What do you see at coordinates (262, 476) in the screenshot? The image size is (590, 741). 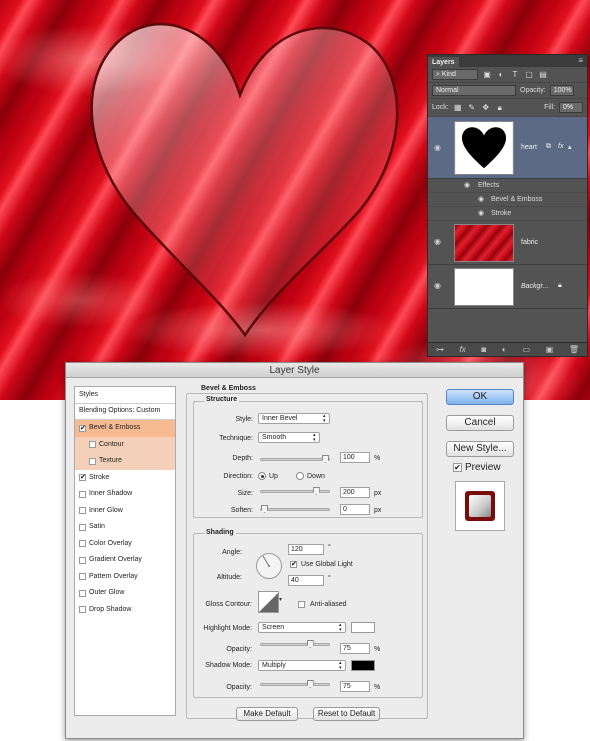 I see `direction-up-radio` at bounding box center [262, 476].